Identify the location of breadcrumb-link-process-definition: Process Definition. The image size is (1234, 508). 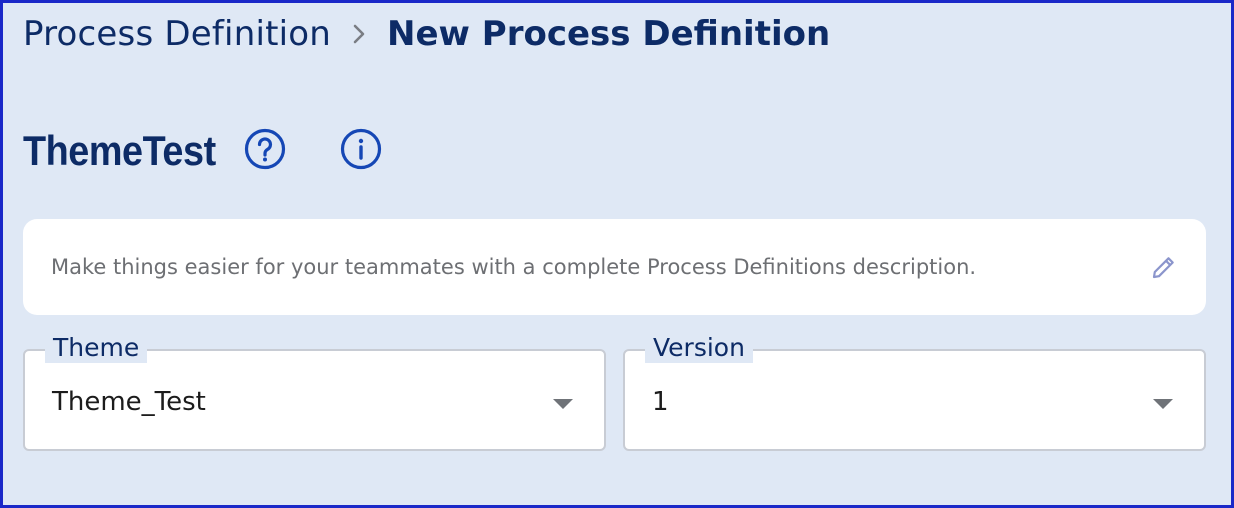
(177, 34).